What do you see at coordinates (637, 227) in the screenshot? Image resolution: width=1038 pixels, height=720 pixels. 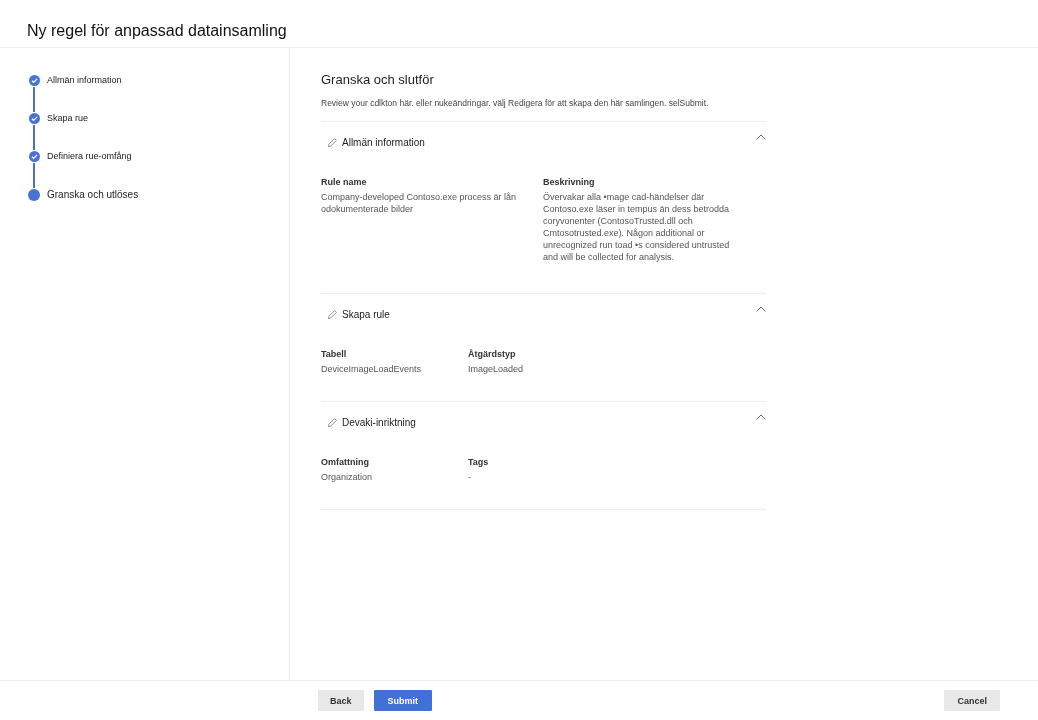 I see `field-value: Övervakar alla •mage cad-händelser där Contoso.exe läser in tempus än dess betrodda coryvonenter (ContosoTrusted.dll och Cmtosotrusted.exe). Någon additional or unrecognized run toad •s considered untrusted and will be collected for analysis.` at bounding box center [637, 227].